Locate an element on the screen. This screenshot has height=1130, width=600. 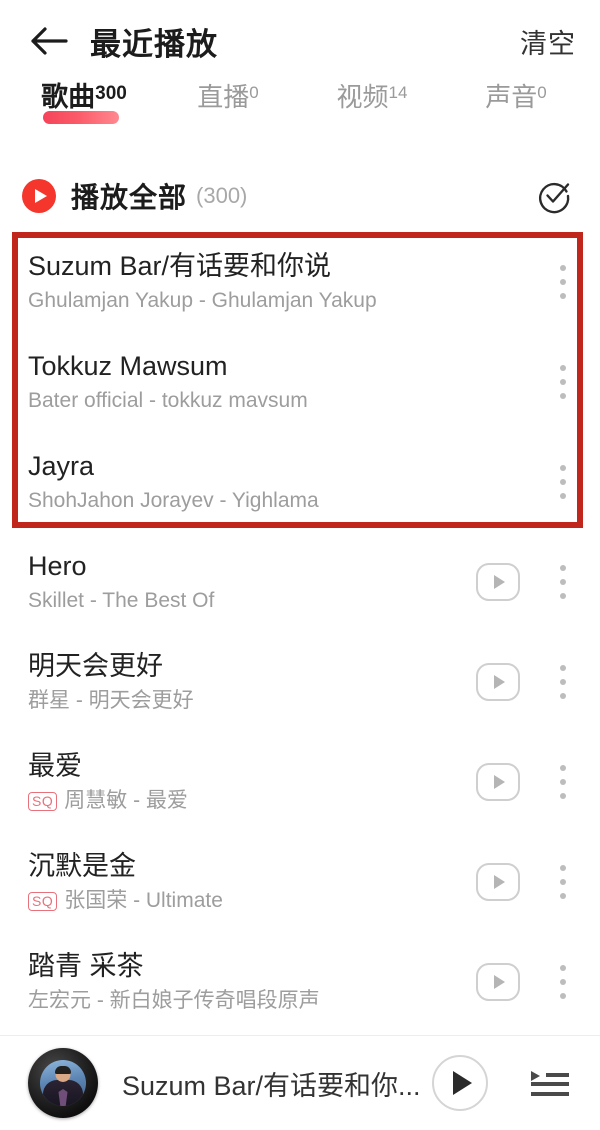
song-artist-album: 群星 - 明天会更好 is located at coordinates (111, 701).